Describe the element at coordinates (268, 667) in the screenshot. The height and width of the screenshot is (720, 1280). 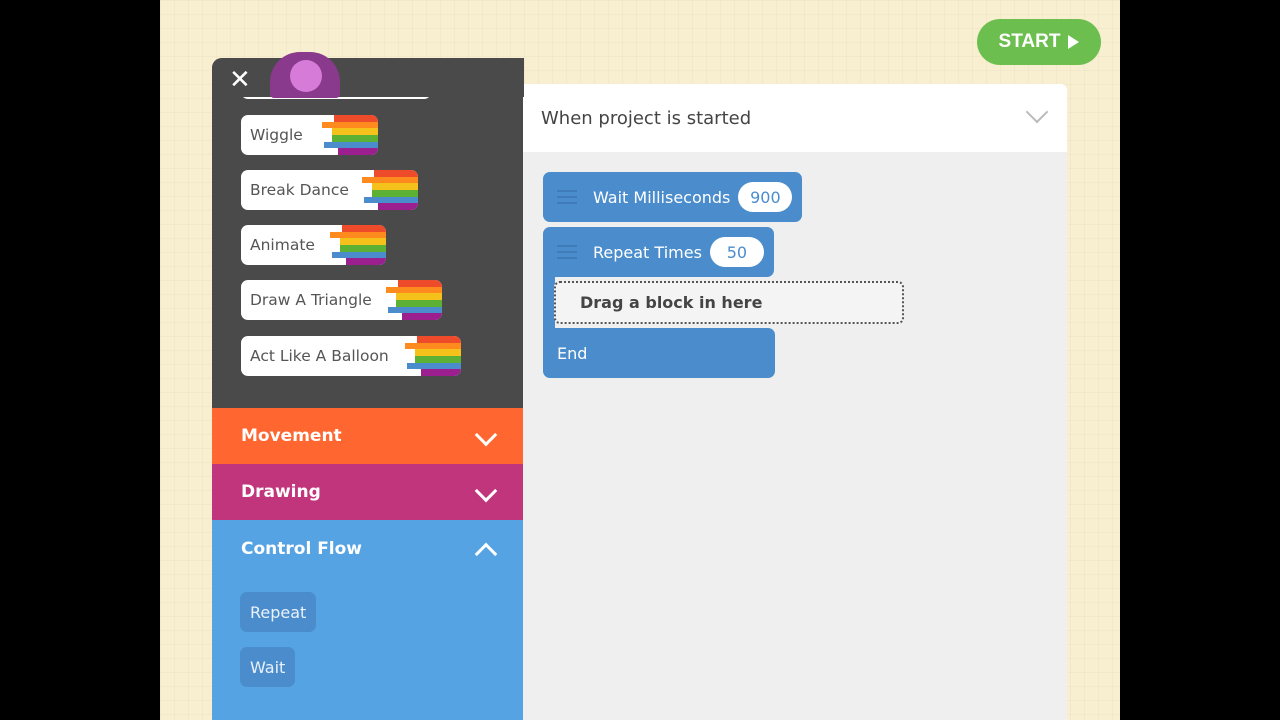
I see `palette-block-wait: Wait` at that location.